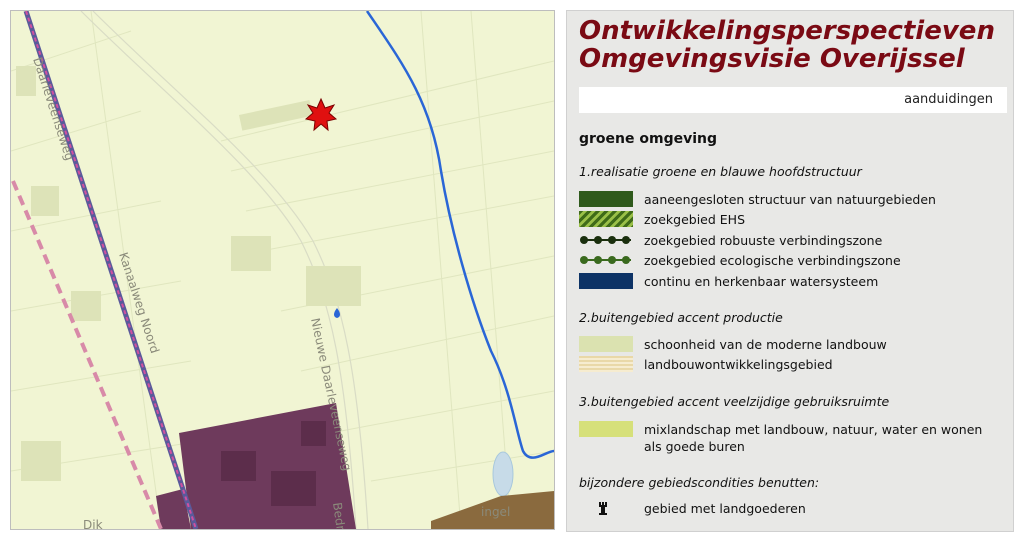 The width and height of the screenshot is (1021, 541). I want to click on swatch-watersysteem, so click(606, 281).